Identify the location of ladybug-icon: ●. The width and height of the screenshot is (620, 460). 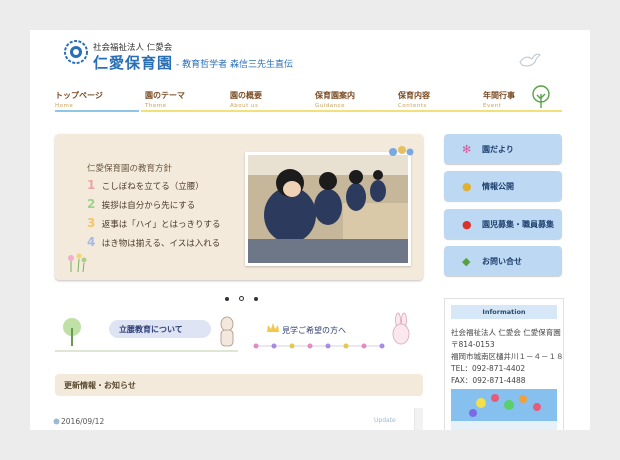
(467, 224).